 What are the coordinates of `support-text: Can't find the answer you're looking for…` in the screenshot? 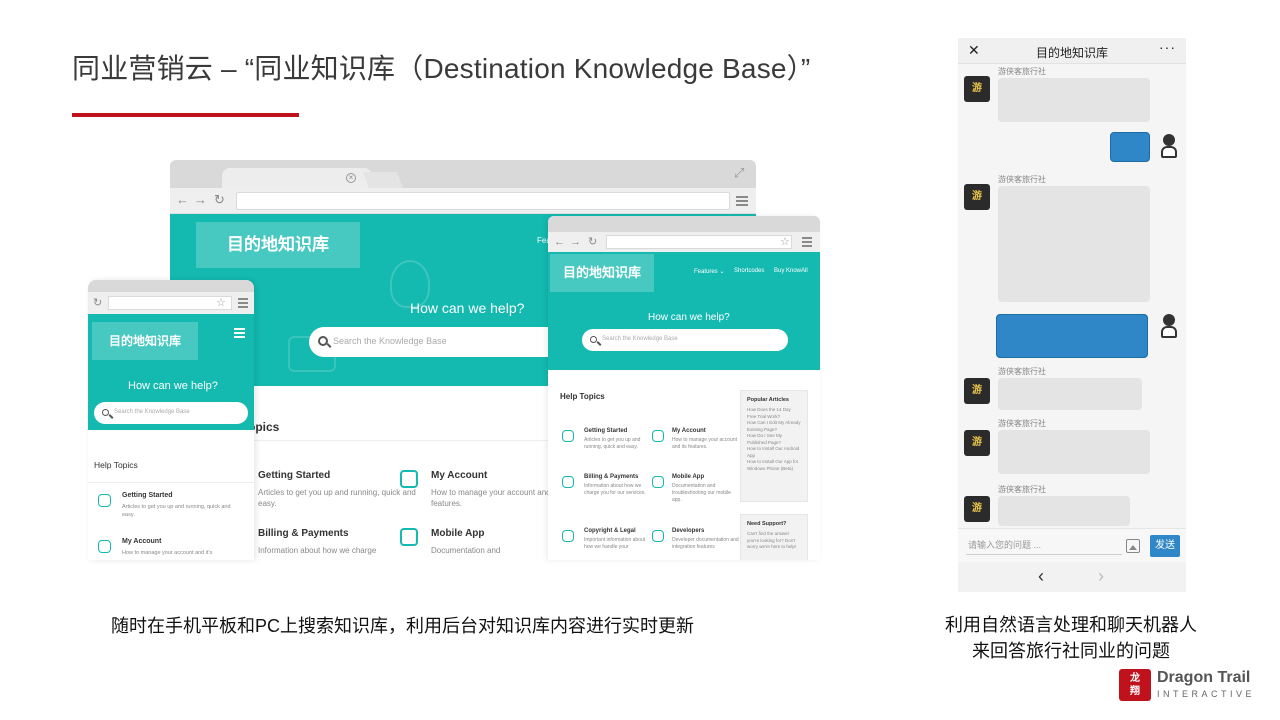 It's located at (772, 540).